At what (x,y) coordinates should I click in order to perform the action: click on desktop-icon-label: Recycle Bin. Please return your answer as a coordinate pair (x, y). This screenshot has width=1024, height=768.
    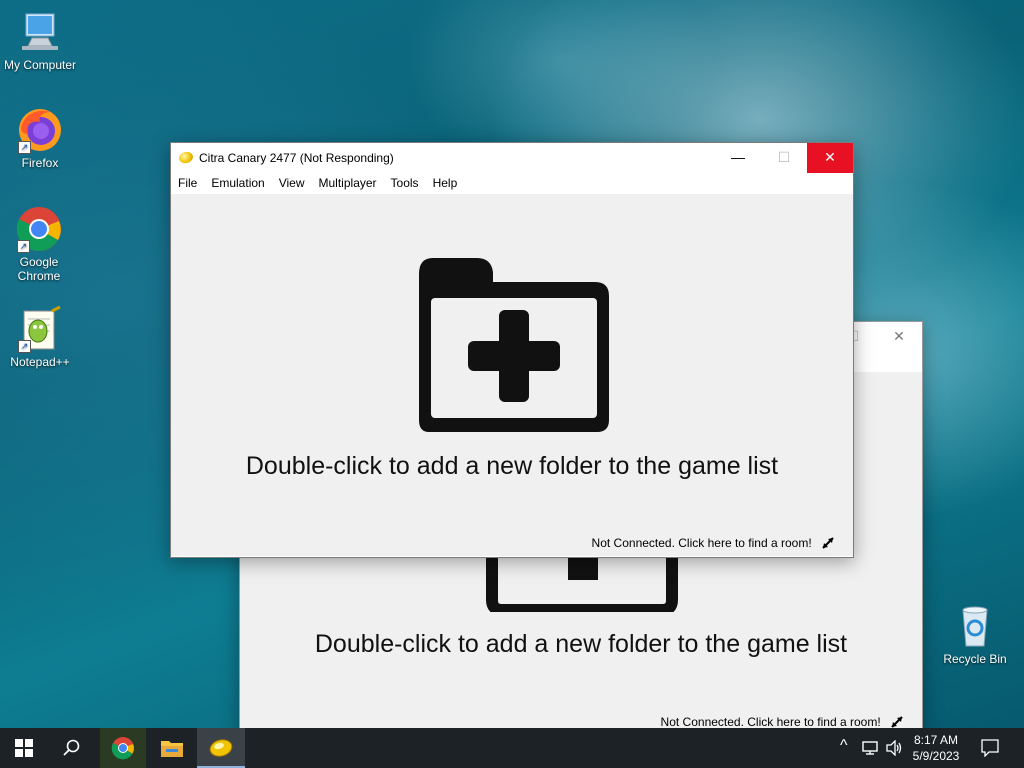
    Looking at the image, I should click on (975, 659).